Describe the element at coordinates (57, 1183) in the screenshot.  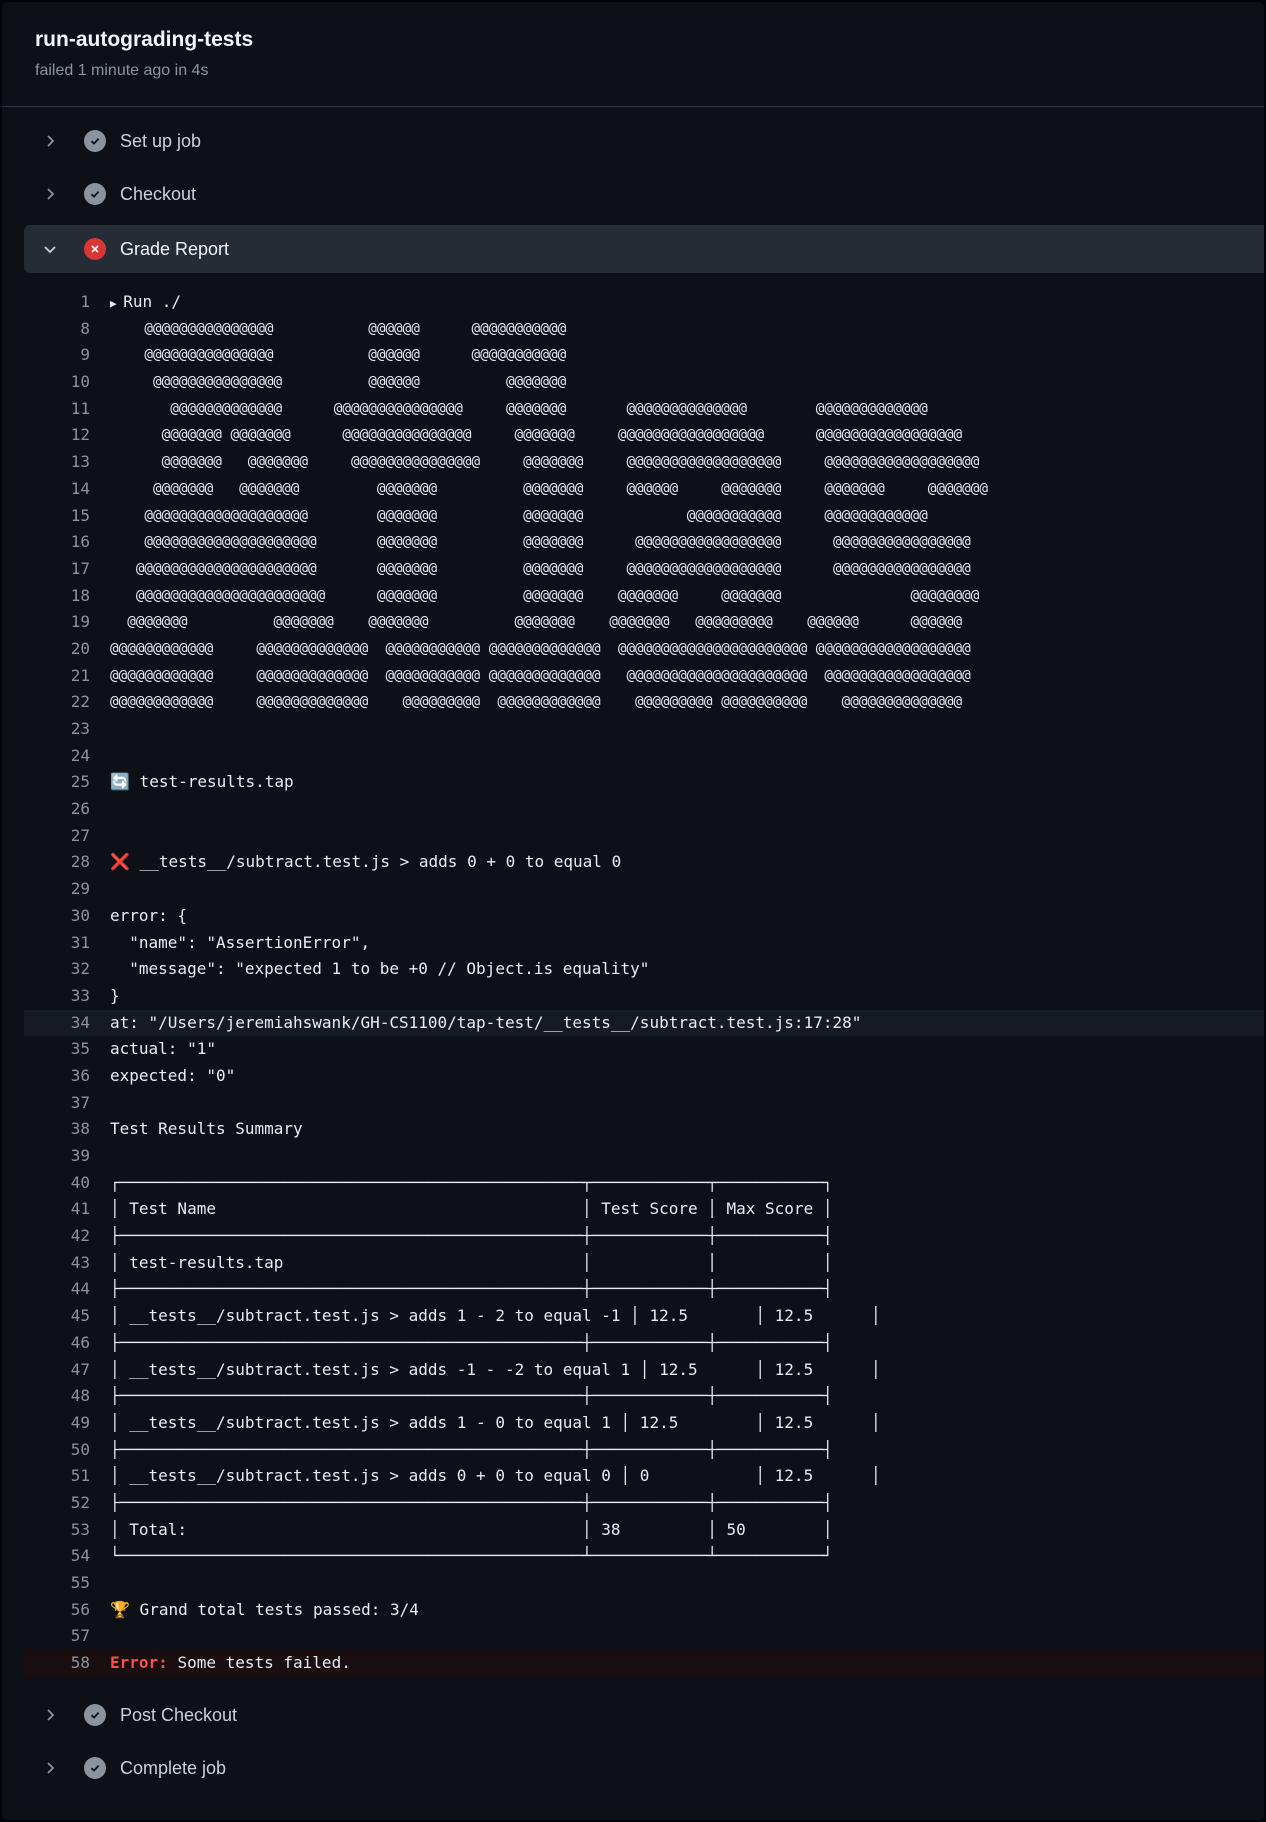
I see `line-number: 40` at that location.